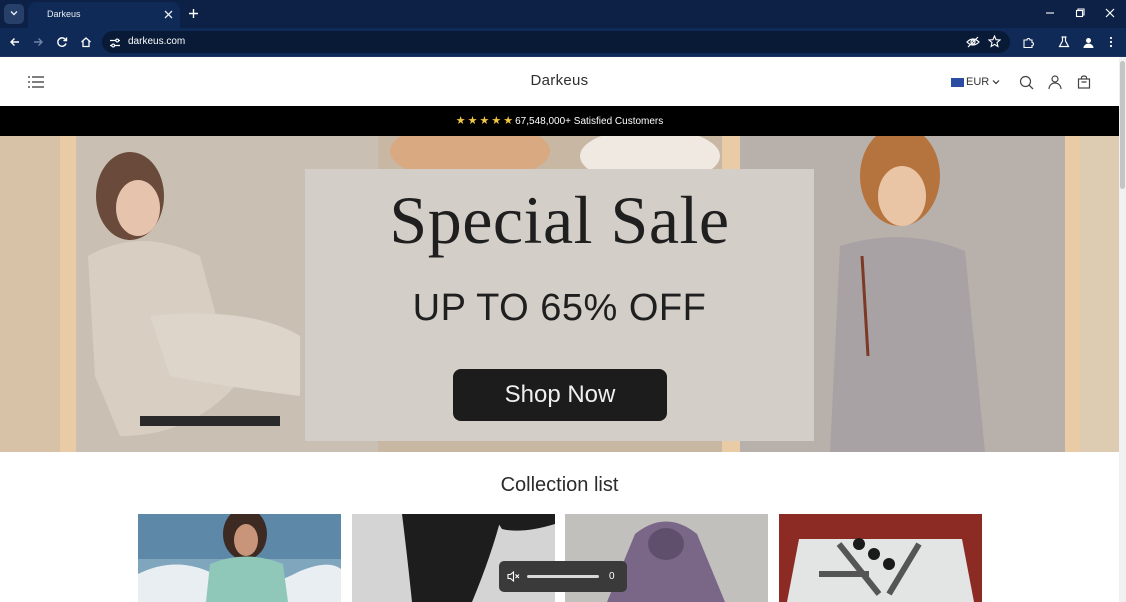 This screenshot has height=602, width=1126. I want to click on browser-toolbar: darkeus.com, so click(563, 42).